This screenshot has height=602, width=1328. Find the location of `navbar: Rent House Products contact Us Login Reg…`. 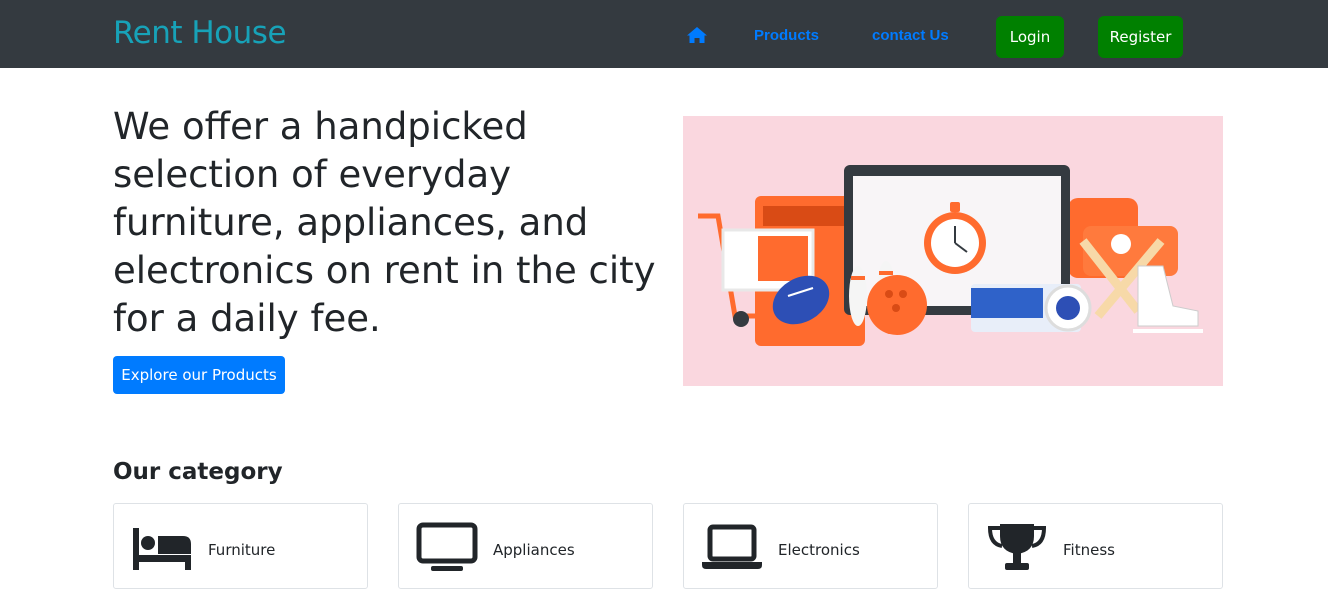

navbar: Rent House Products contact Us Login Reg… is located at coordinates (664, 34).